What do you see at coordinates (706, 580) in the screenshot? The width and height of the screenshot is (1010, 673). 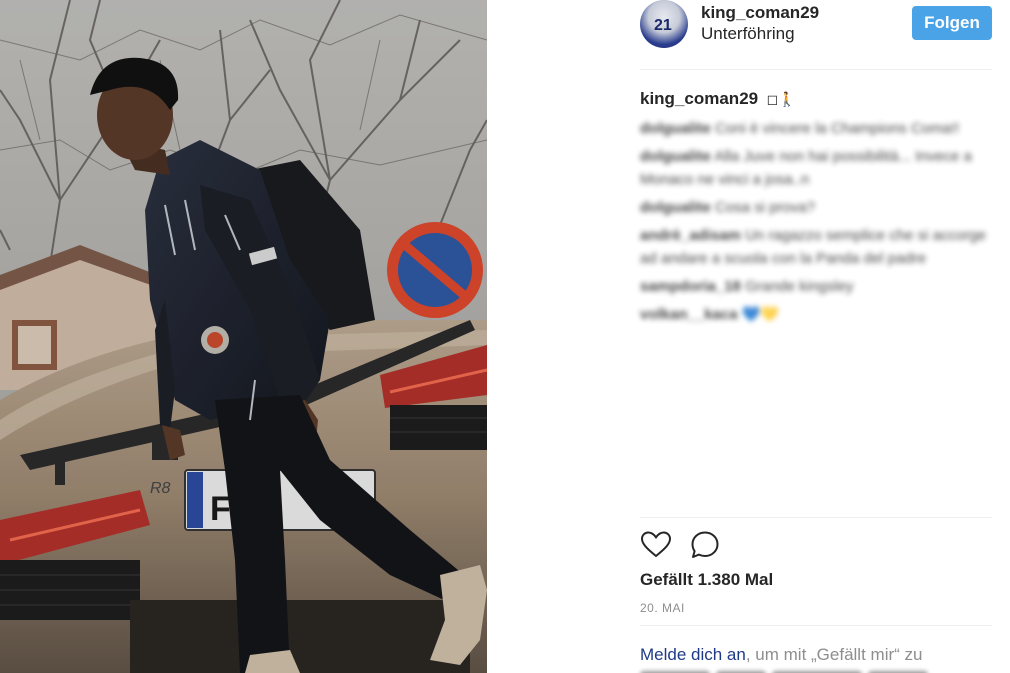 I see `likes-count: Gefällt 1.380 Mal` at bounding box center [706, 580].